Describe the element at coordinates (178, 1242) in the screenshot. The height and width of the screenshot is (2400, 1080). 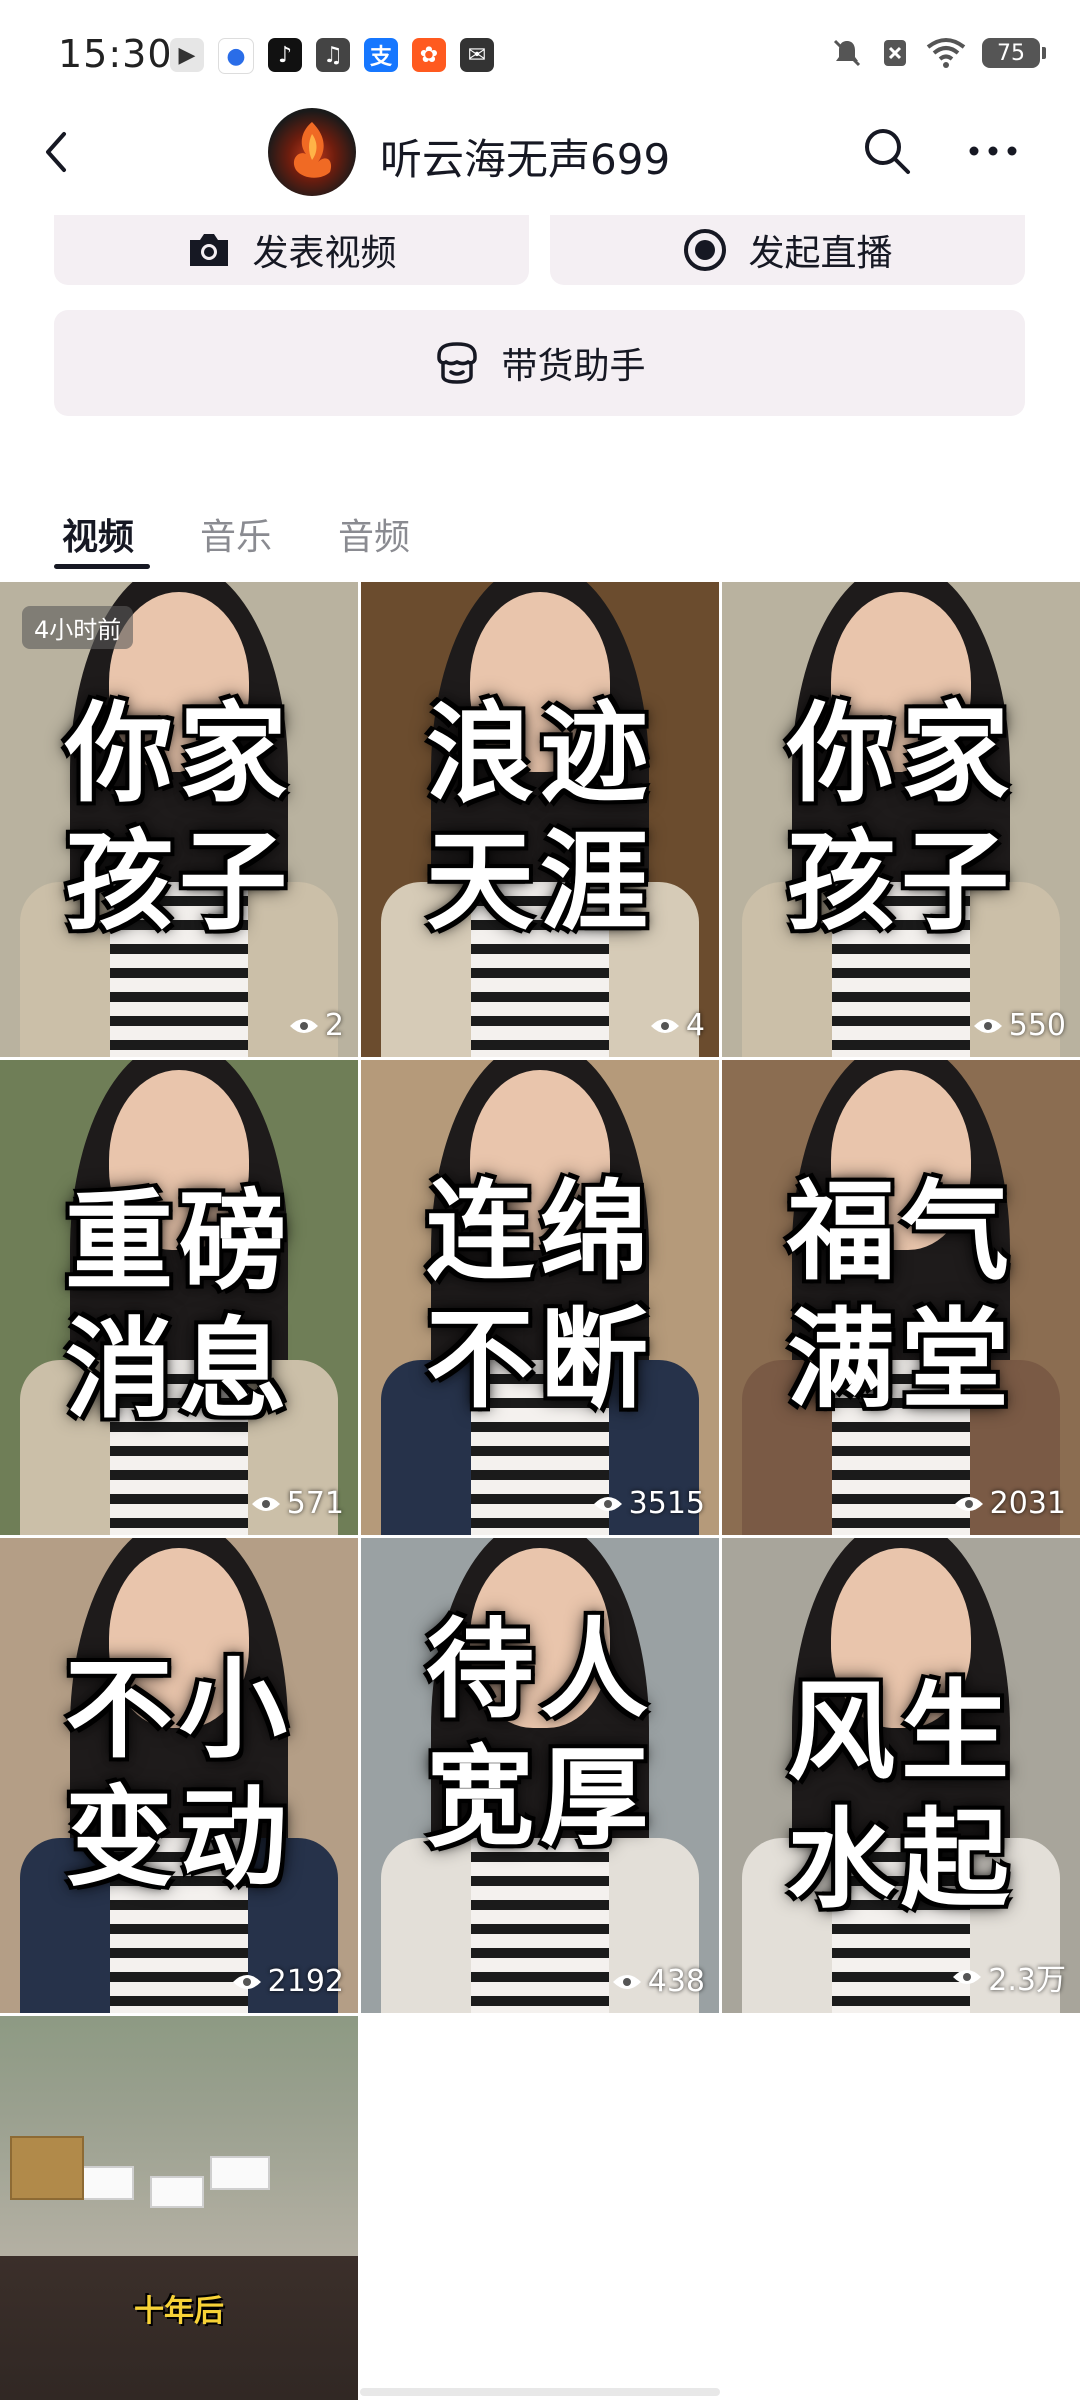
I see `video-caption-line1: 重磅` at that location.